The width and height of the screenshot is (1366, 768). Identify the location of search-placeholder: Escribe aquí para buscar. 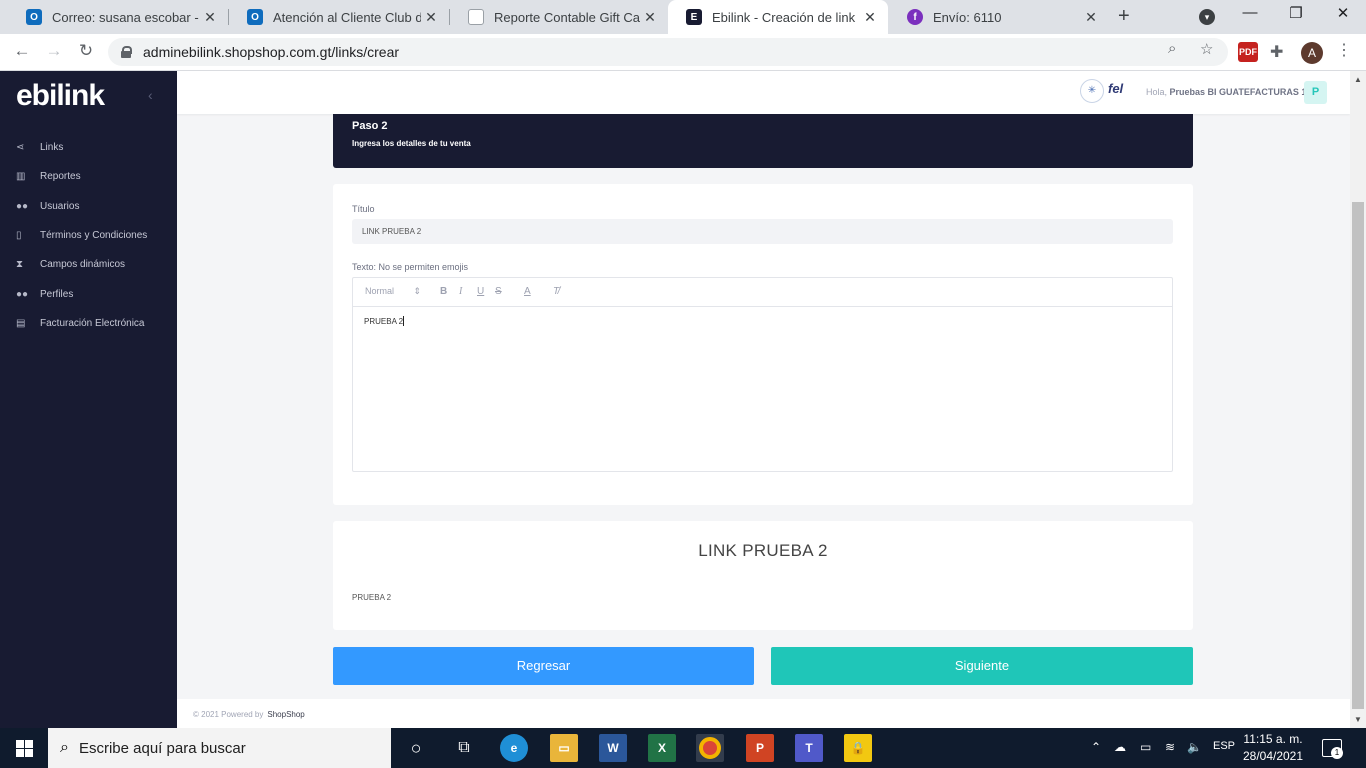
(162, 748).